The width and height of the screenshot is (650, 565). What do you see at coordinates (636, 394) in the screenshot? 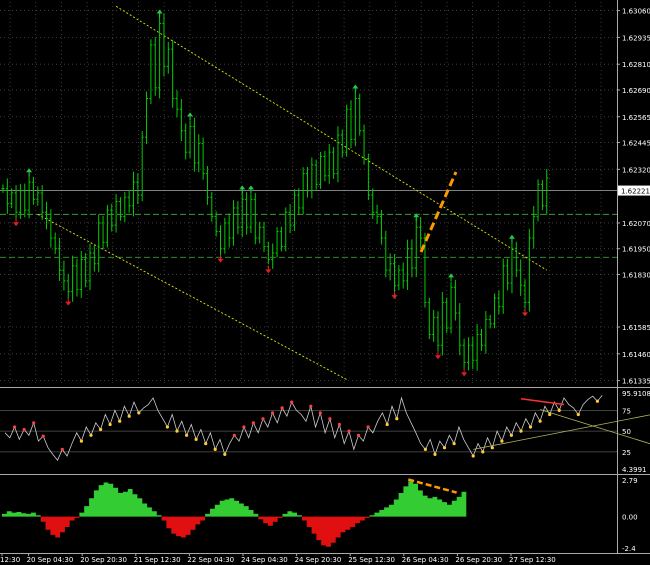
I see `indicator-1-tick-label: 95.9108` at bounding box center [636, 394].